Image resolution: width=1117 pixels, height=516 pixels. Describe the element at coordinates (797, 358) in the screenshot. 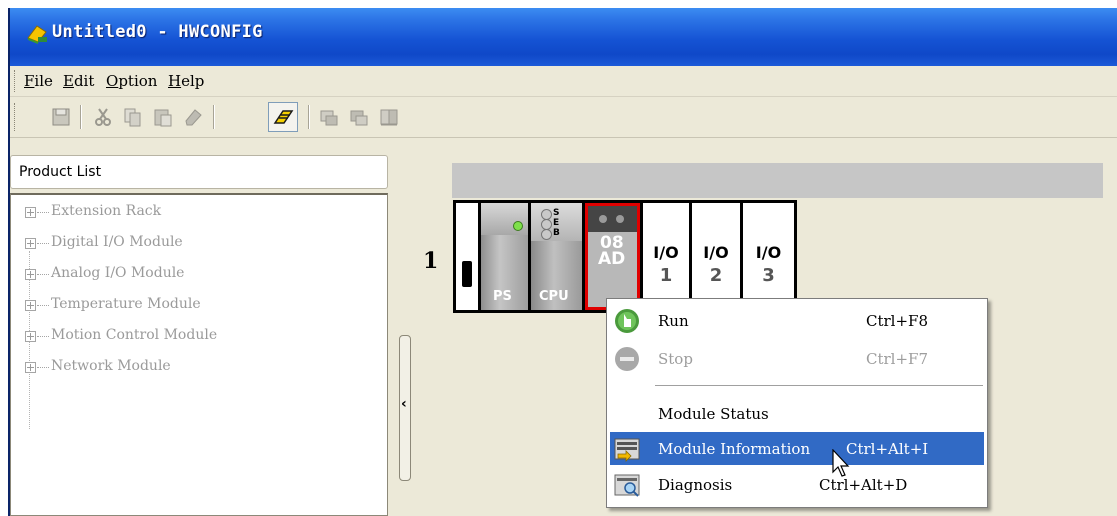

I see `menu-item-stop: Stop Ctrl+F7` at that location.